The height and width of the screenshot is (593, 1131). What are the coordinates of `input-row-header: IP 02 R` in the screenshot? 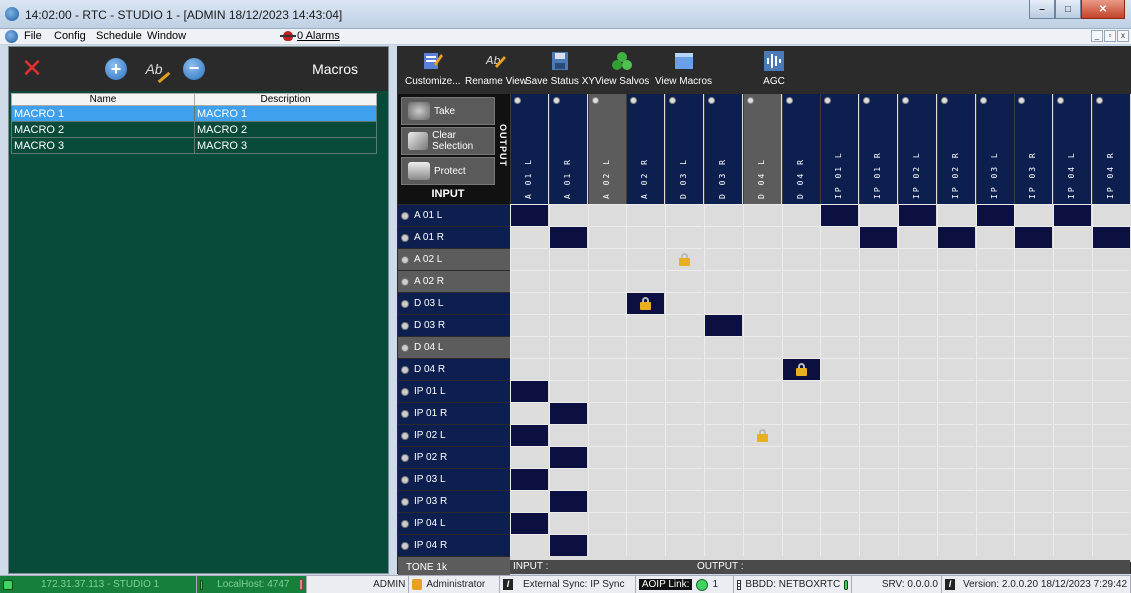 It's located at (454, 457).